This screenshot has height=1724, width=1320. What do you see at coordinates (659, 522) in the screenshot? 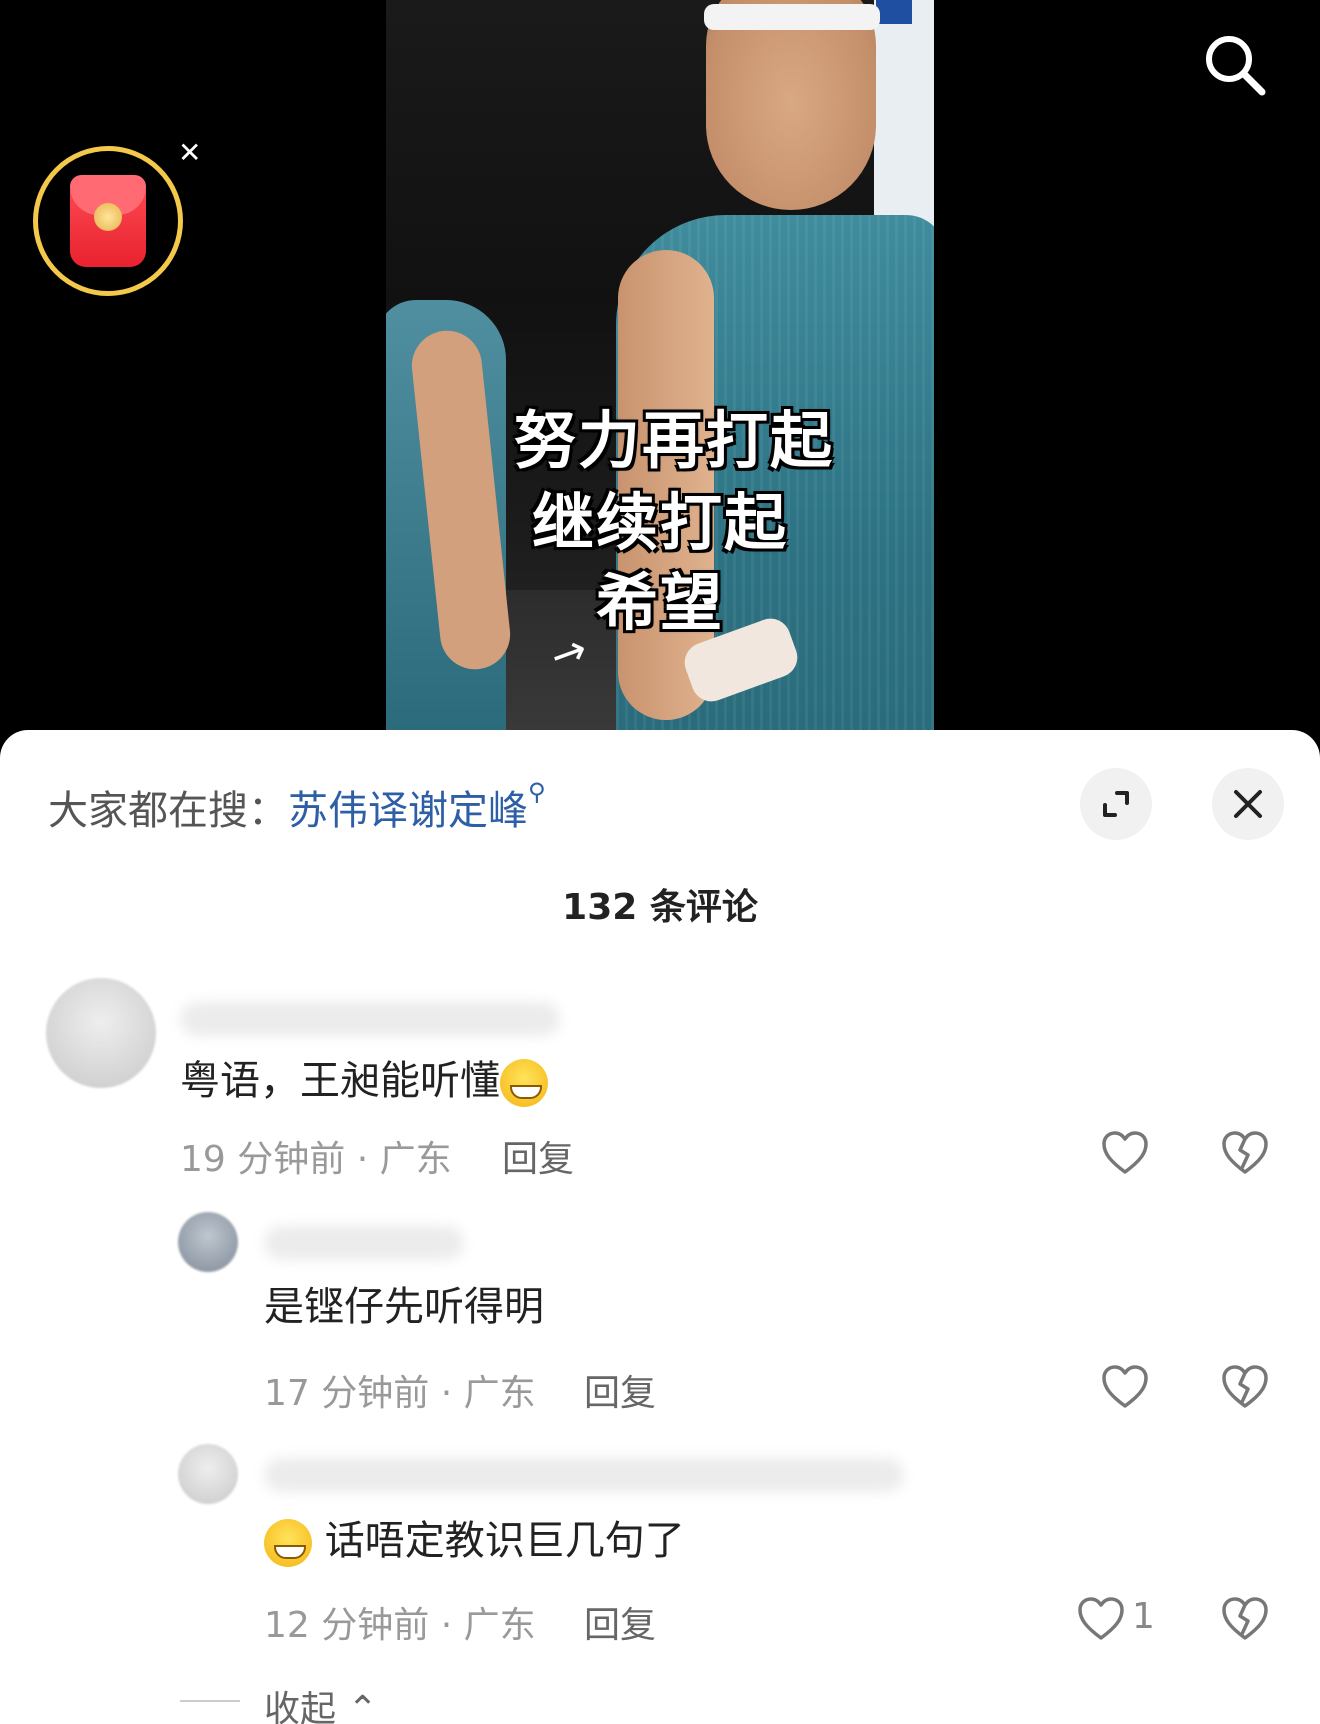
I see `video-caption-line-2: 继续打起` at bounding box center [659, 522].